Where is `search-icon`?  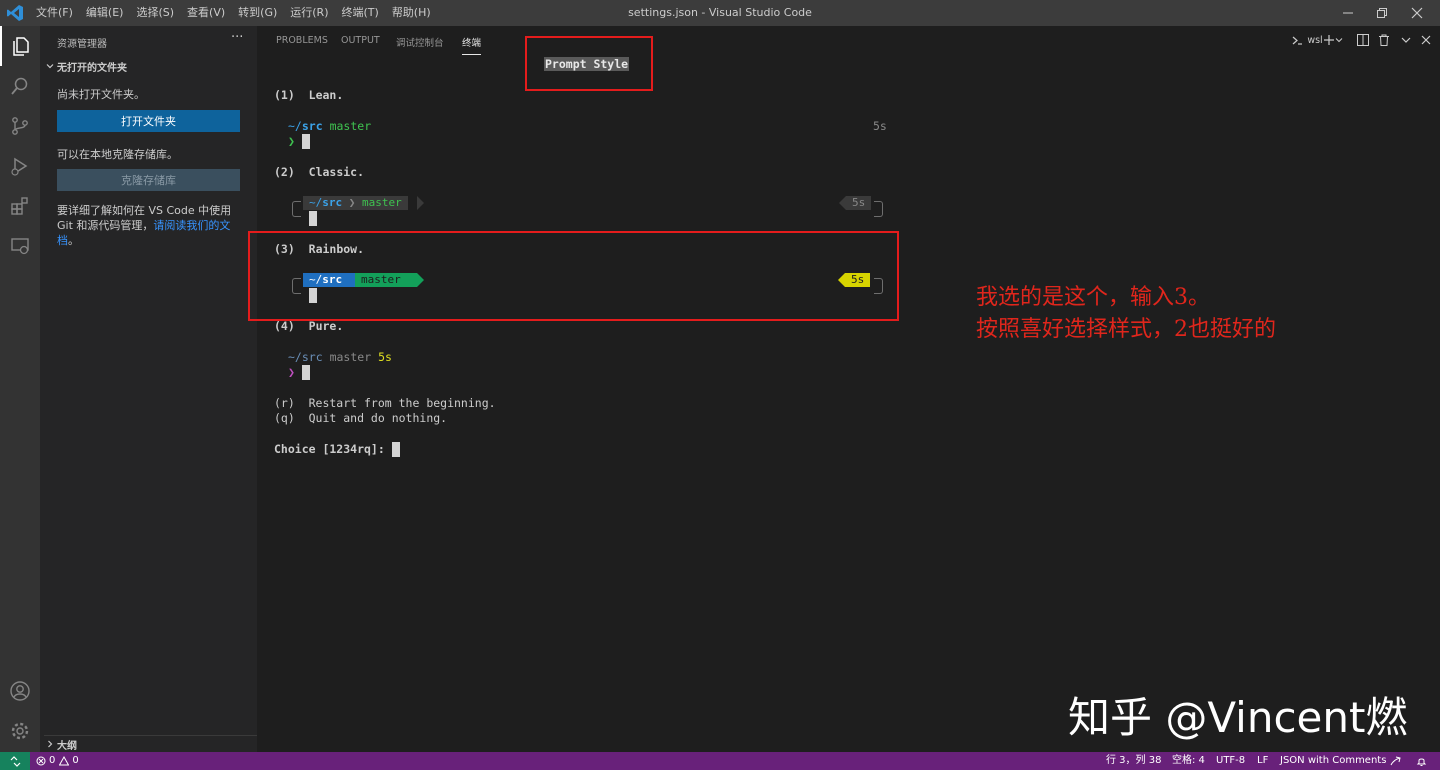
search-icon is located at coordinates (19, 86).